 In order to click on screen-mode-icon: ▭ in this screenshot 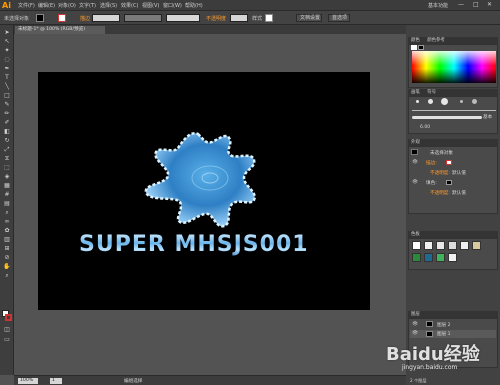, I will do `click(7, 339)`.